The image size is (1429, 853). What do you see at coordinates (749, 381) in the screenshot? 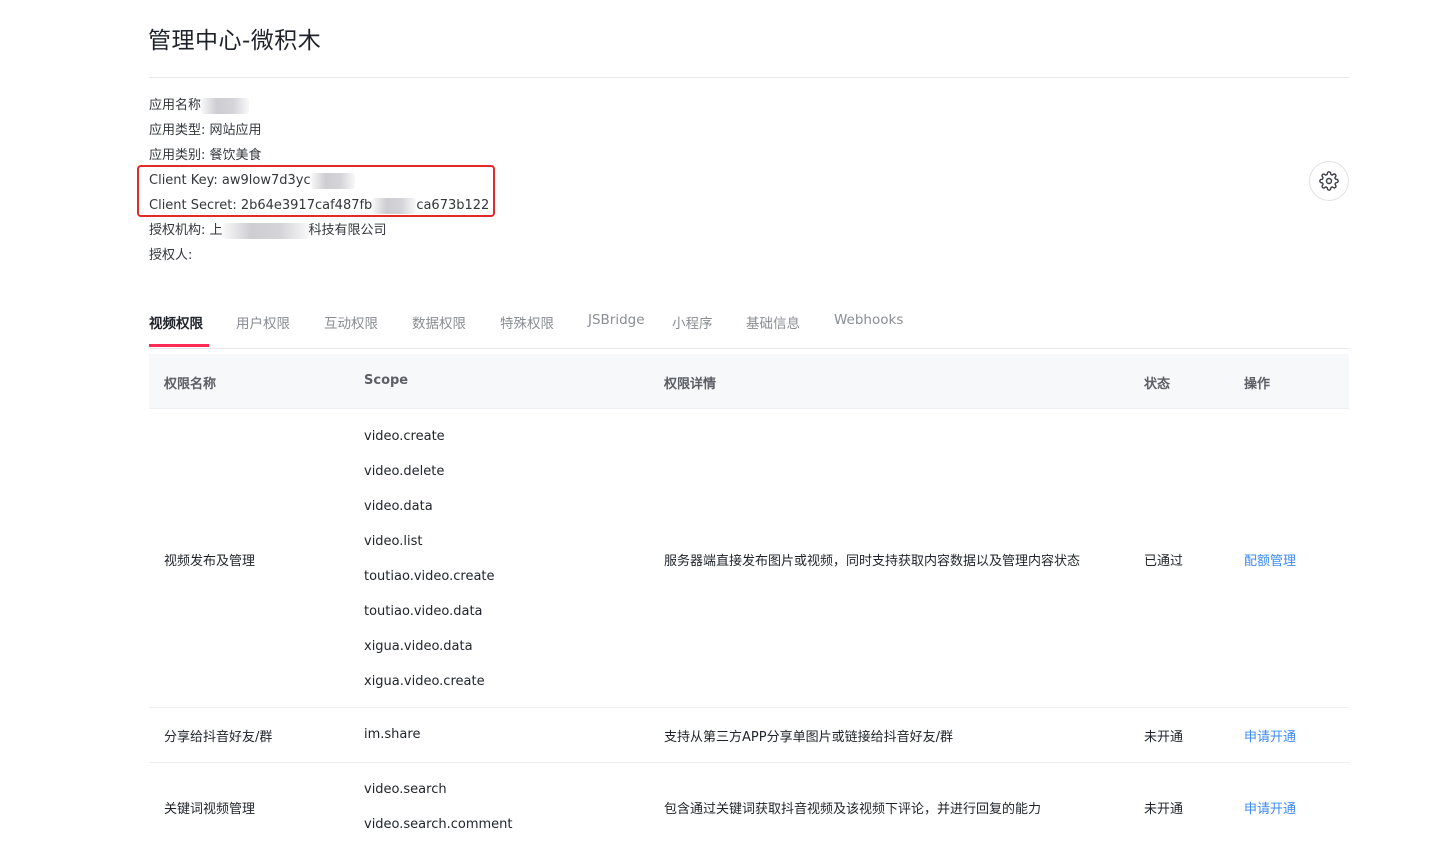
I see `table-header: 权限名称 Scope 权限详情 状态 操作` at bounding box center [749, 381].